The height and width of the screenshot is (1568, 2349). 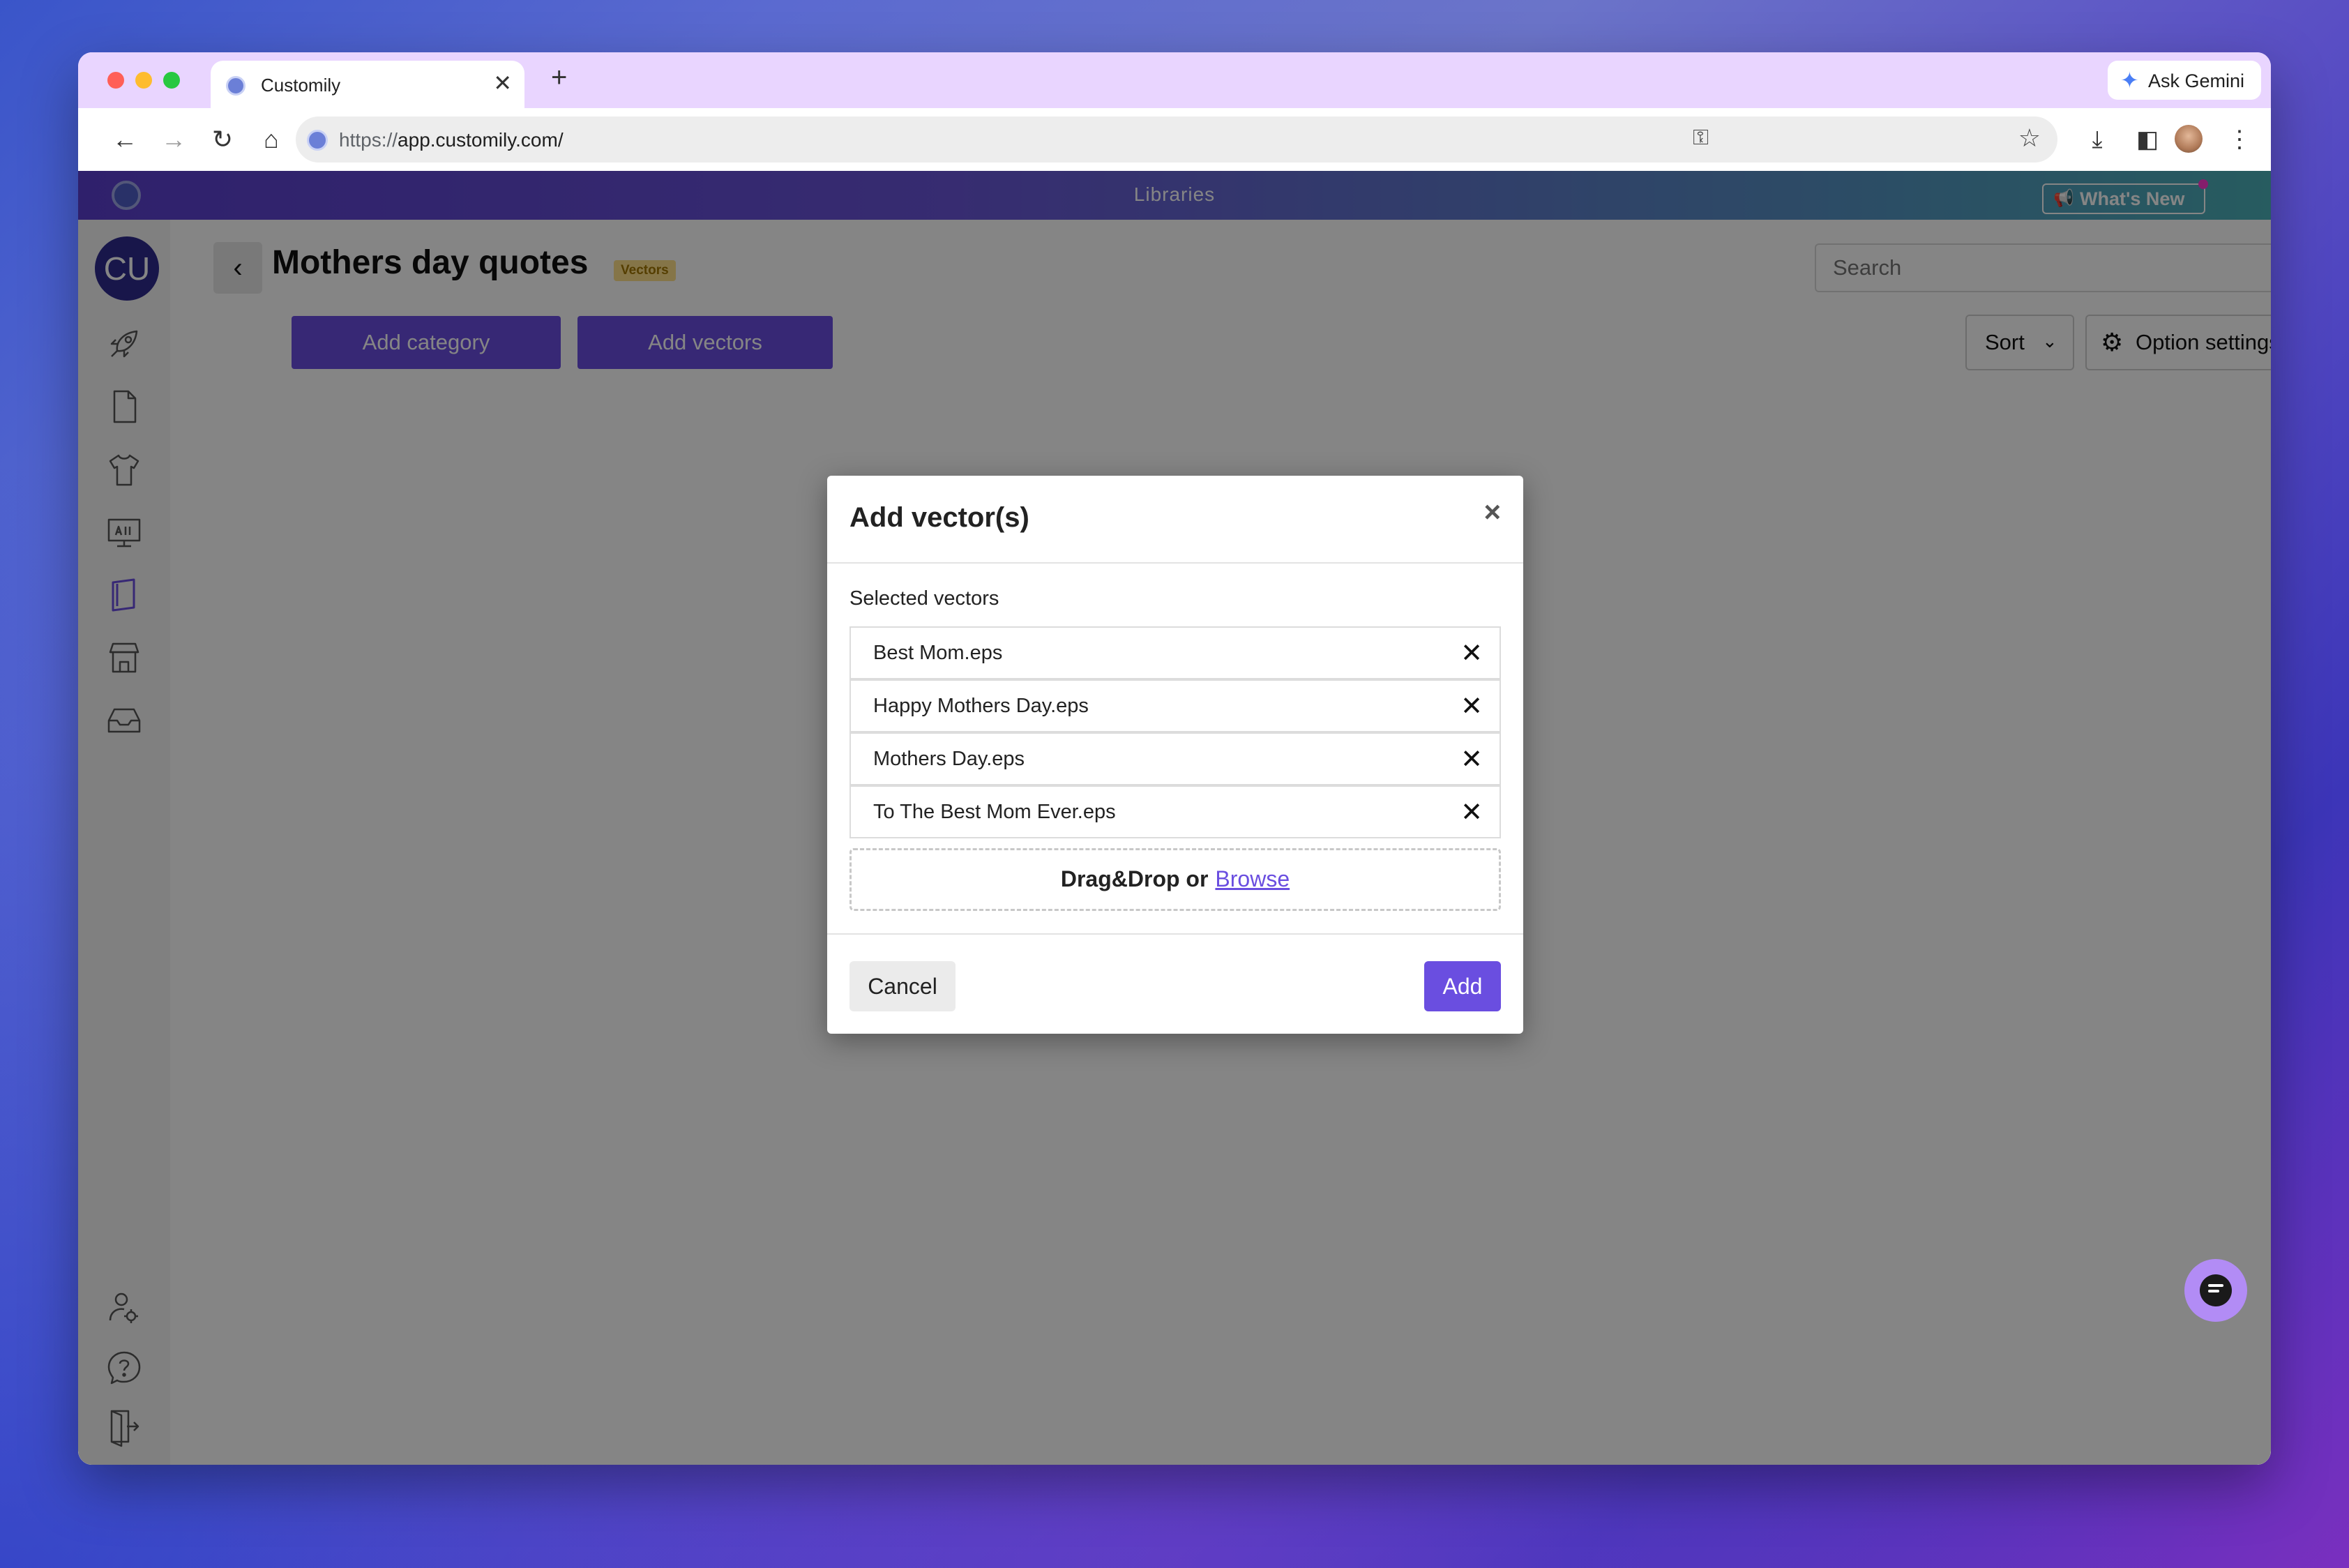 I want to click on gemini-sparkle-icon: ✦, so click(x=2129, y=80).